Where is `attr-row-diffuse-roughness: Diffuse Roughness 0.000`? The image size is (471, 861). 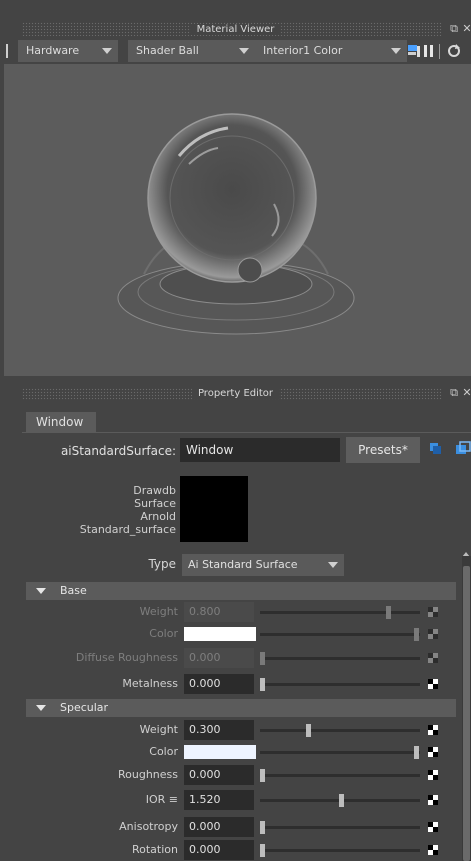
attr-row-diffuse-roughness: Diffuse Roughness 0.000 is located at coordinates (241, 658).